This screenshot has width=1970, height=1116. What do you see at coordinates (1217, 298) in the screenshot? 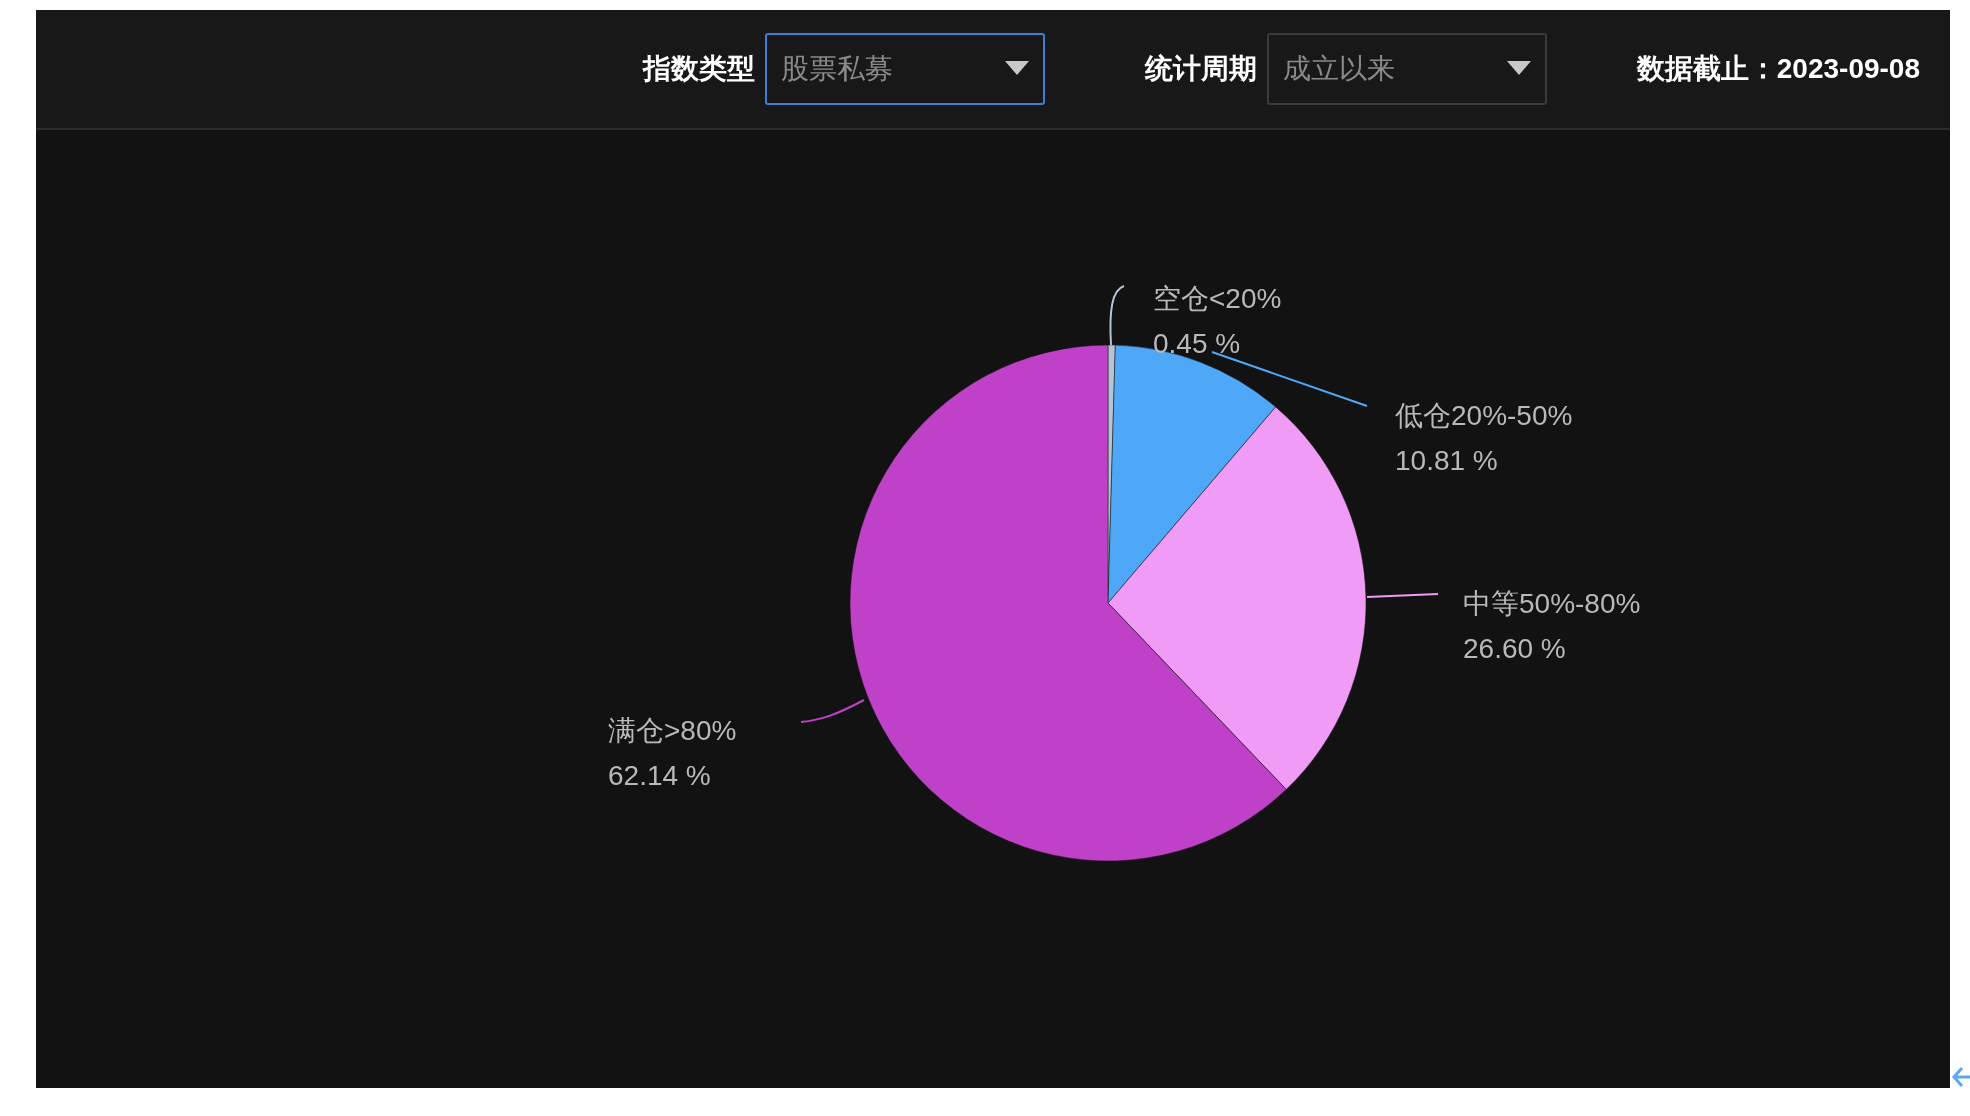
I see `slice-label: 空仓<20%` at bounding box center [1217, 298].